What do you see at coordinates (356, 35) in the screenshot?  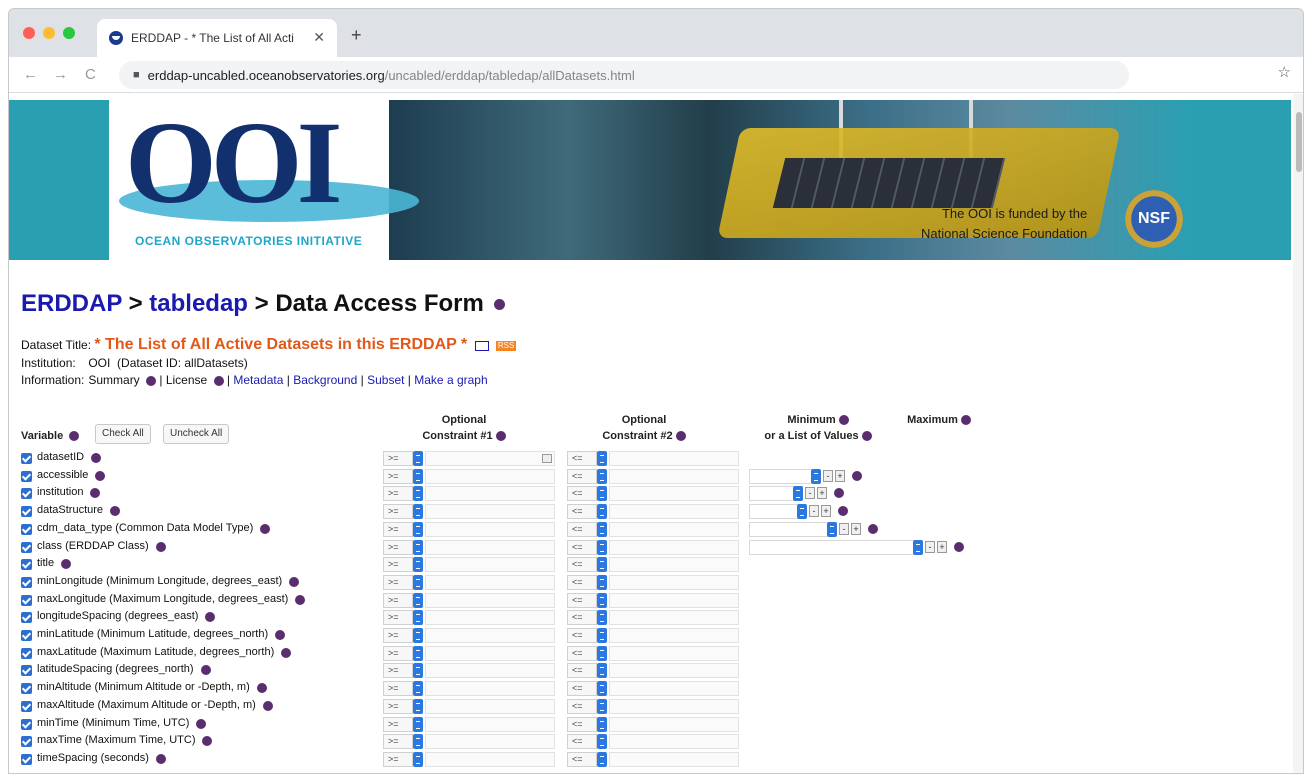 I see `new-tab-button: +` at bounding box center [356, 35].